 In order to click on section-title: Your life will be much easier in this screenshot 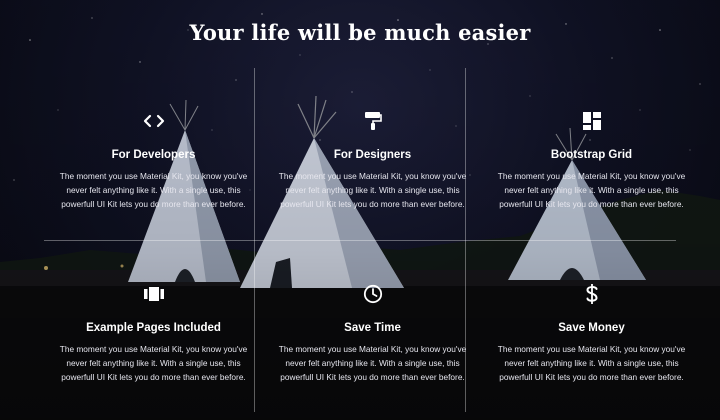, I will do `click(360, 32)`.